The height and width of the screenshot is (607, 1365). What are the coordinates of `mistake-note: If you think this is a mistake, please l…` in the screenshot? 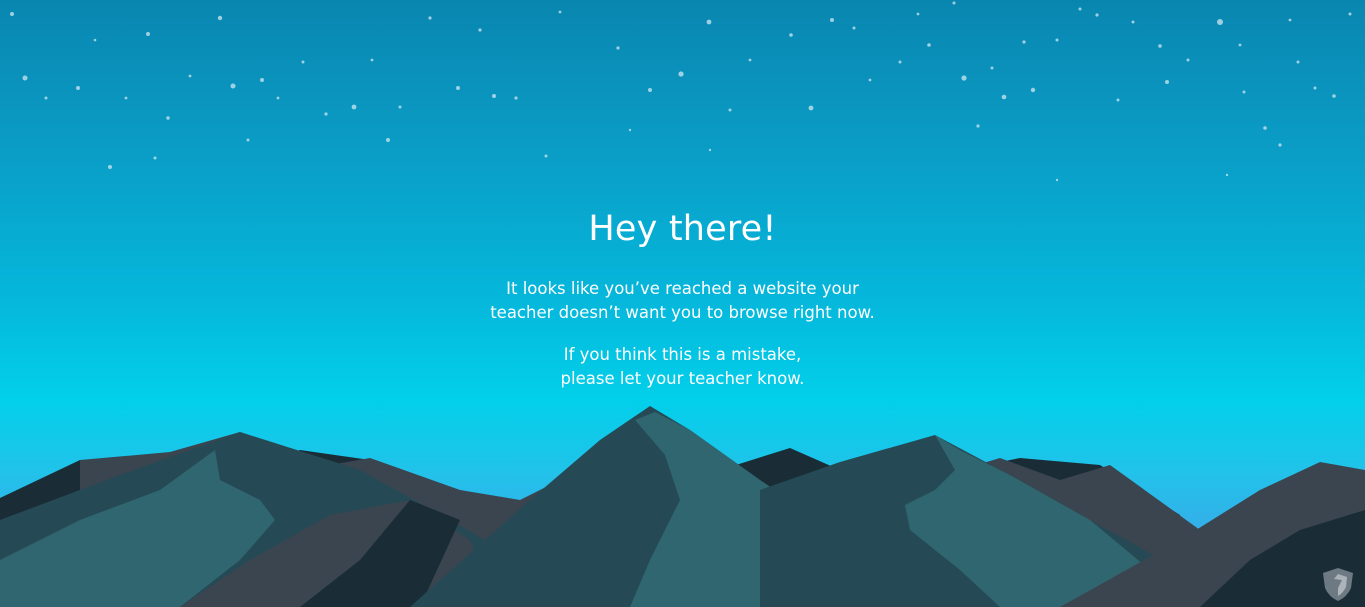 It's located at (682, 367).